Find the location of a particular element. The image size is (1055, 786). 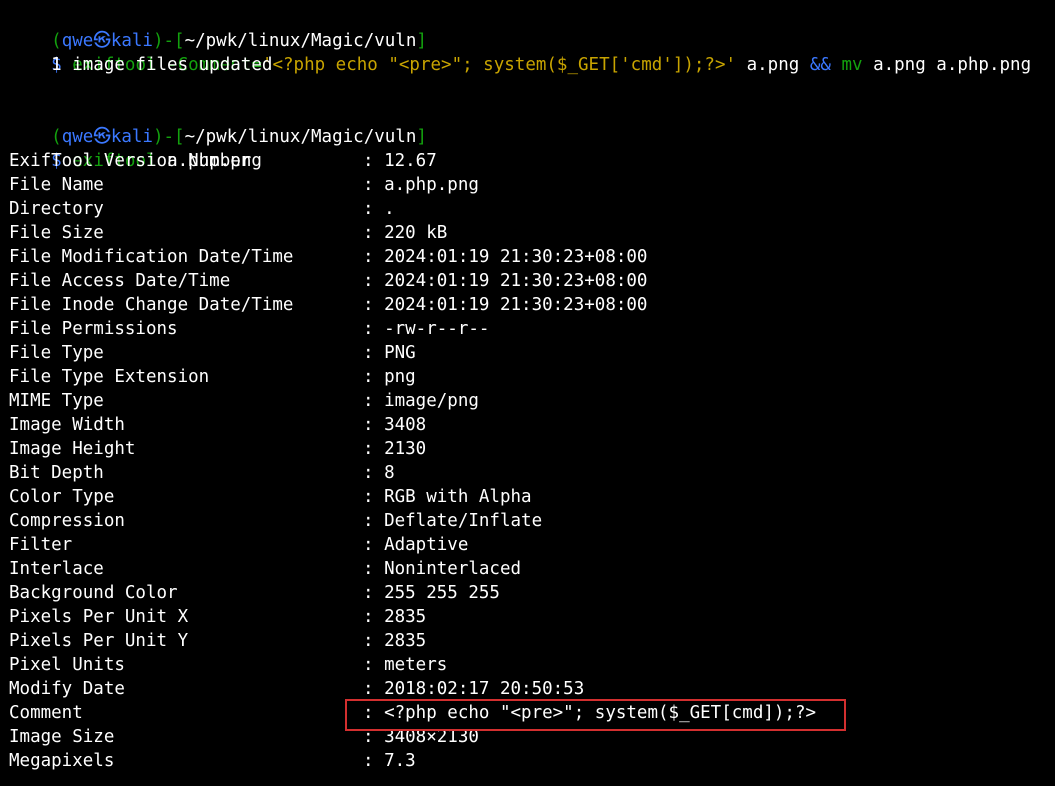

exif-key: Comment is located at coordinates (46, 713).